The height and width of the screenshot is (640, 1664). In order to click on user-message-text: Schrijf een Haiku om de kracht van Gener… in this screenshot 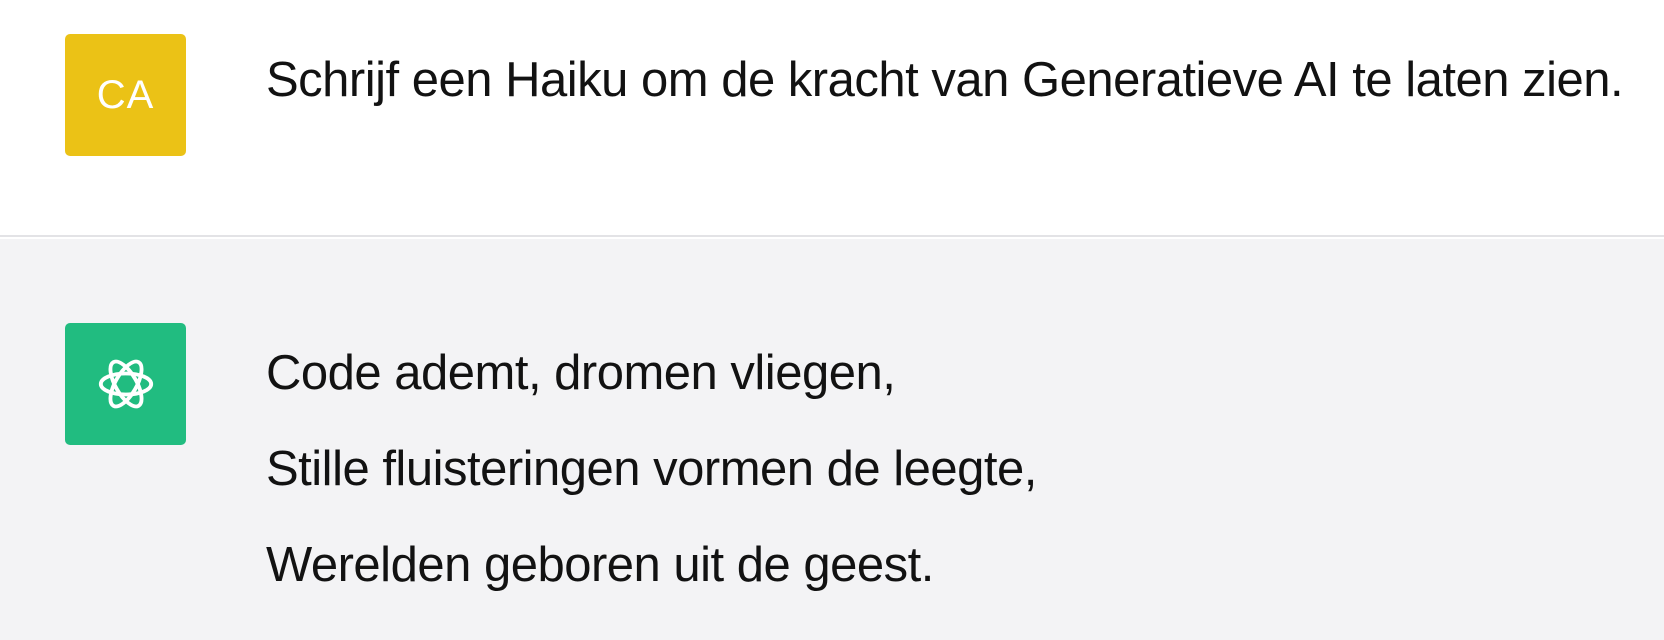, I will do `click(945, 80)`.